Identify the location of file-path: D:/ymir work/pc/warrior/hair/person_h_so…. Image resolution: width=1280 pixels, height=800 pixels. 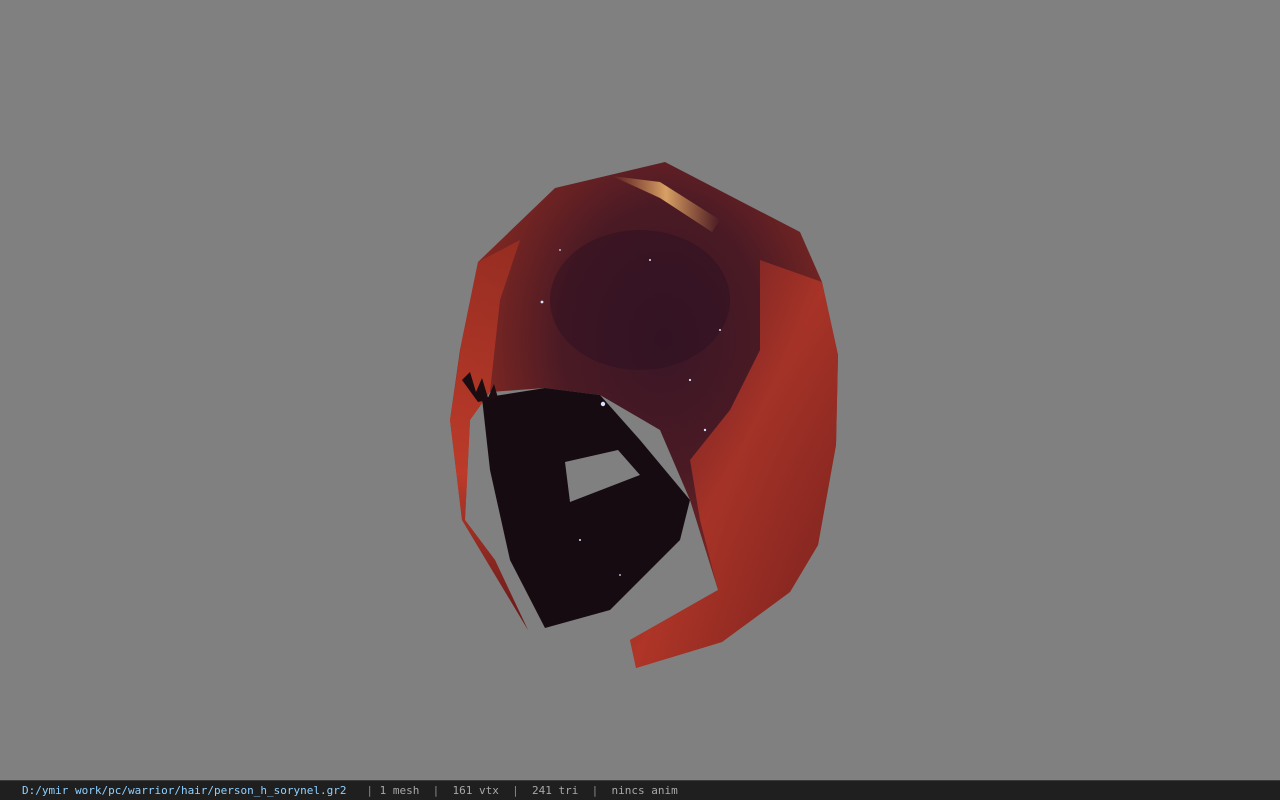
(184, 790).